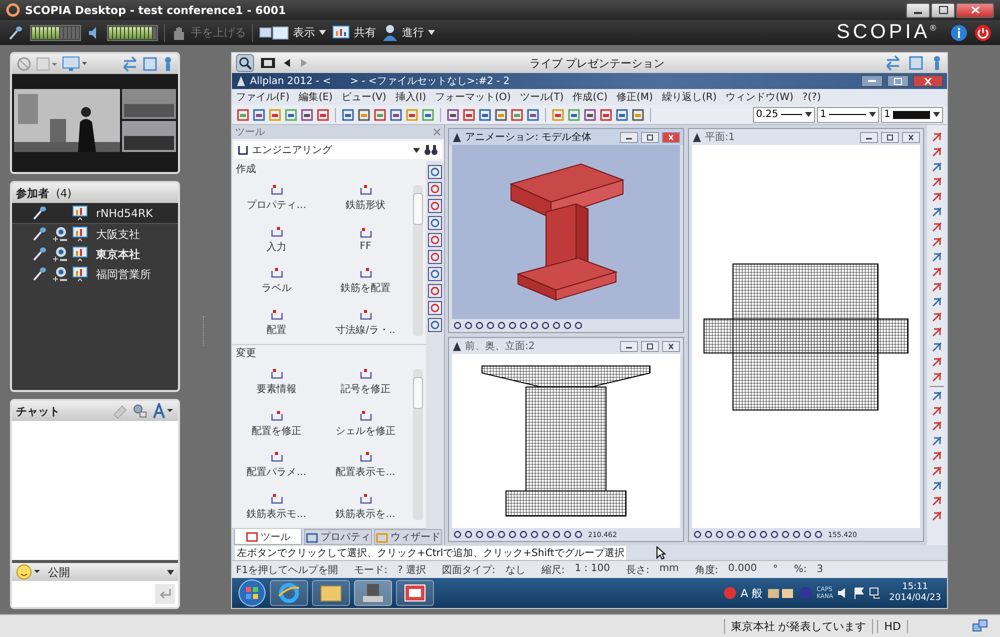 The height and width of the screenshot is (637, 1000). Describe the element at coordinates (473, 97) in the screenshot. I see `menu-item: フォーマット(O)` at that location.